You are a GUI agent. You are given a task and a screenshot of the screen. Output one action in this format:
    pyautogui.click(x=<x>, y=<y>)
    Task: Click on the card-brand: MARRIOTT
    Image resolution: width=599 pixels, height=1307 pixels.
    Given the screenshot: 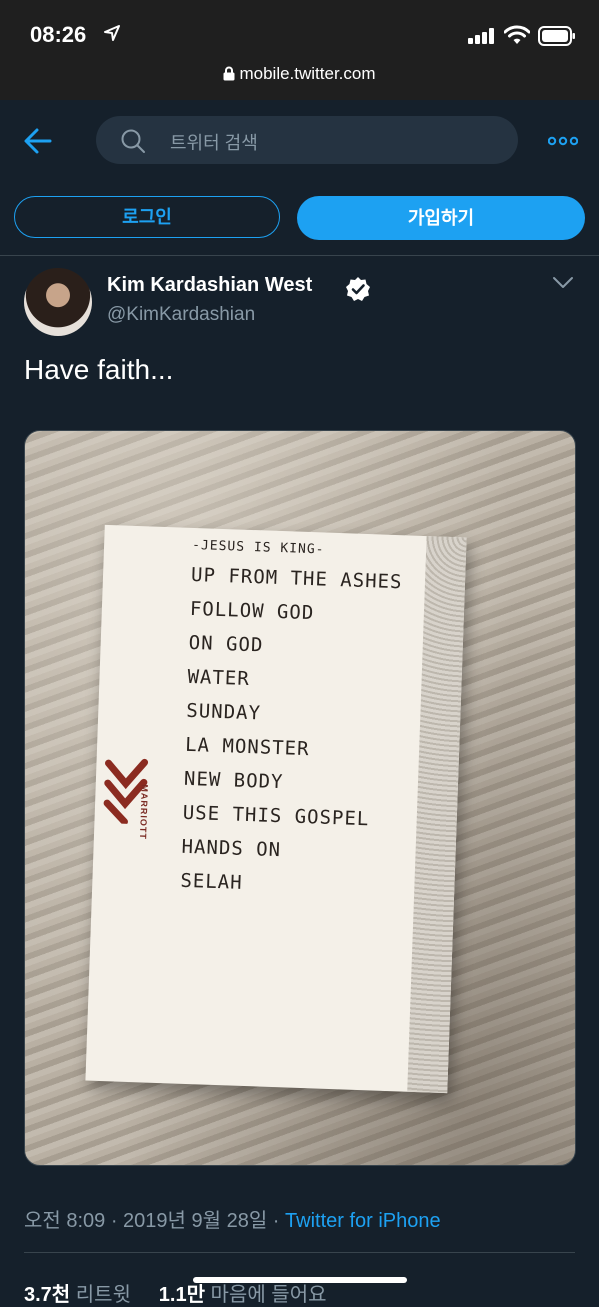 What is the action you would take?
    pyautogui.click(x=143, y=812)
    